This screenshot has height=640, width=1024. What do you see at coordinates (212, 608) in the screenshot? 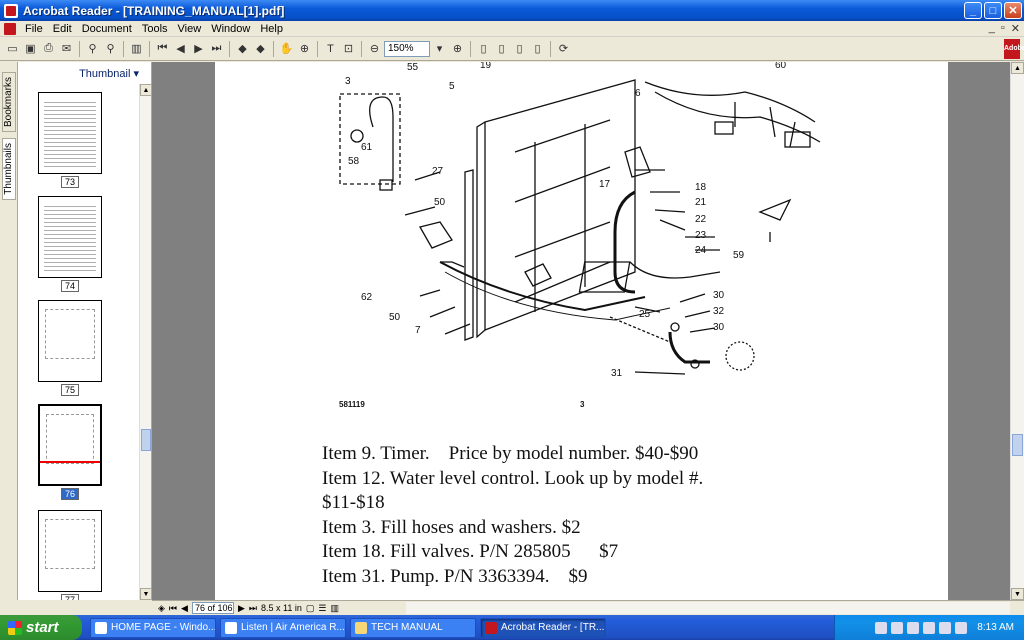
I see `page-number-field: 76 of 106` at bounding box center [212, 608].